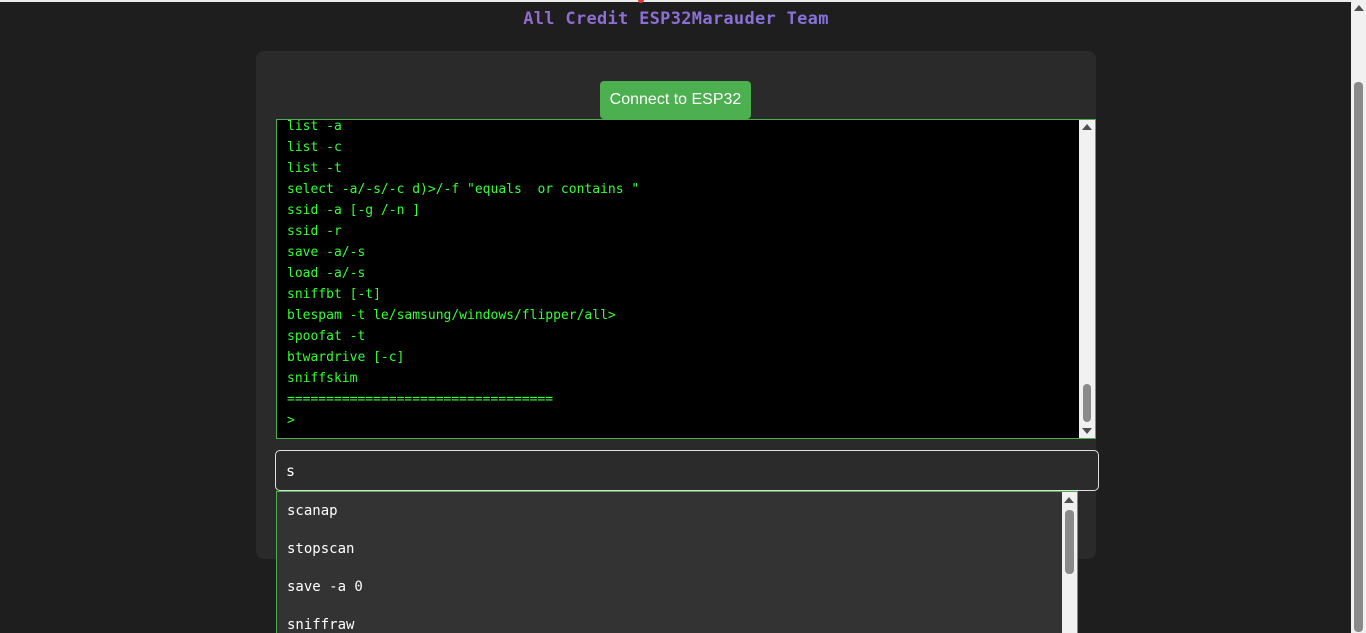  Describe the element at coordinates (334, 294) in the screenshot. I see `terminal-line: sniffbt [-t]` at that location.